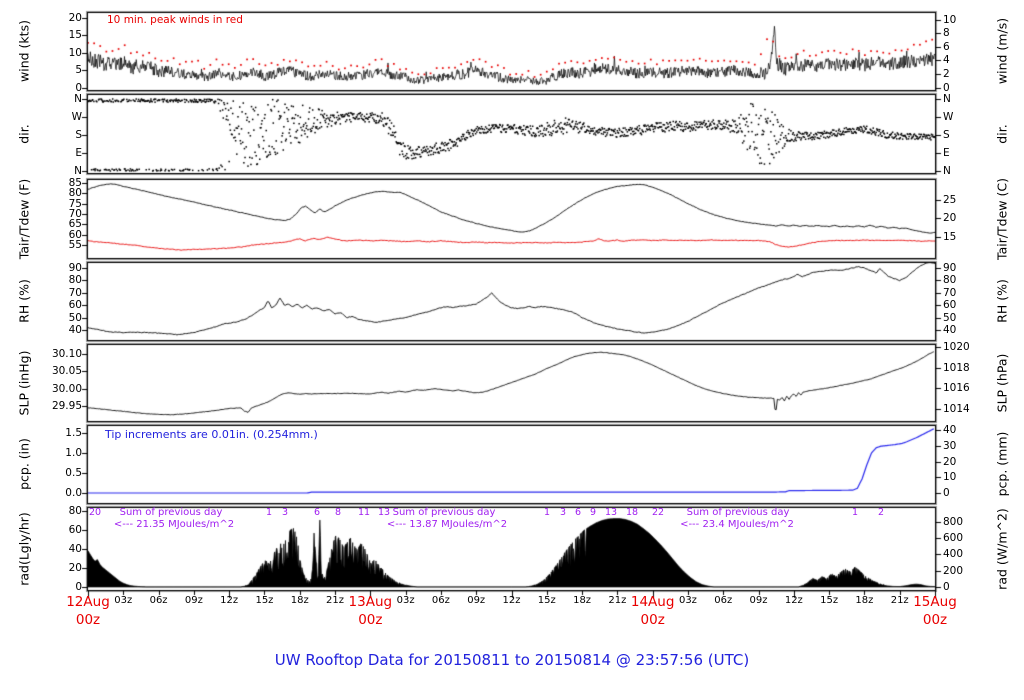 This screenshot has height=700, width=1024. Describe the element at coordinates (953, 537) in the screenshot. I see `tick-label-right-rad: 600` at that location.